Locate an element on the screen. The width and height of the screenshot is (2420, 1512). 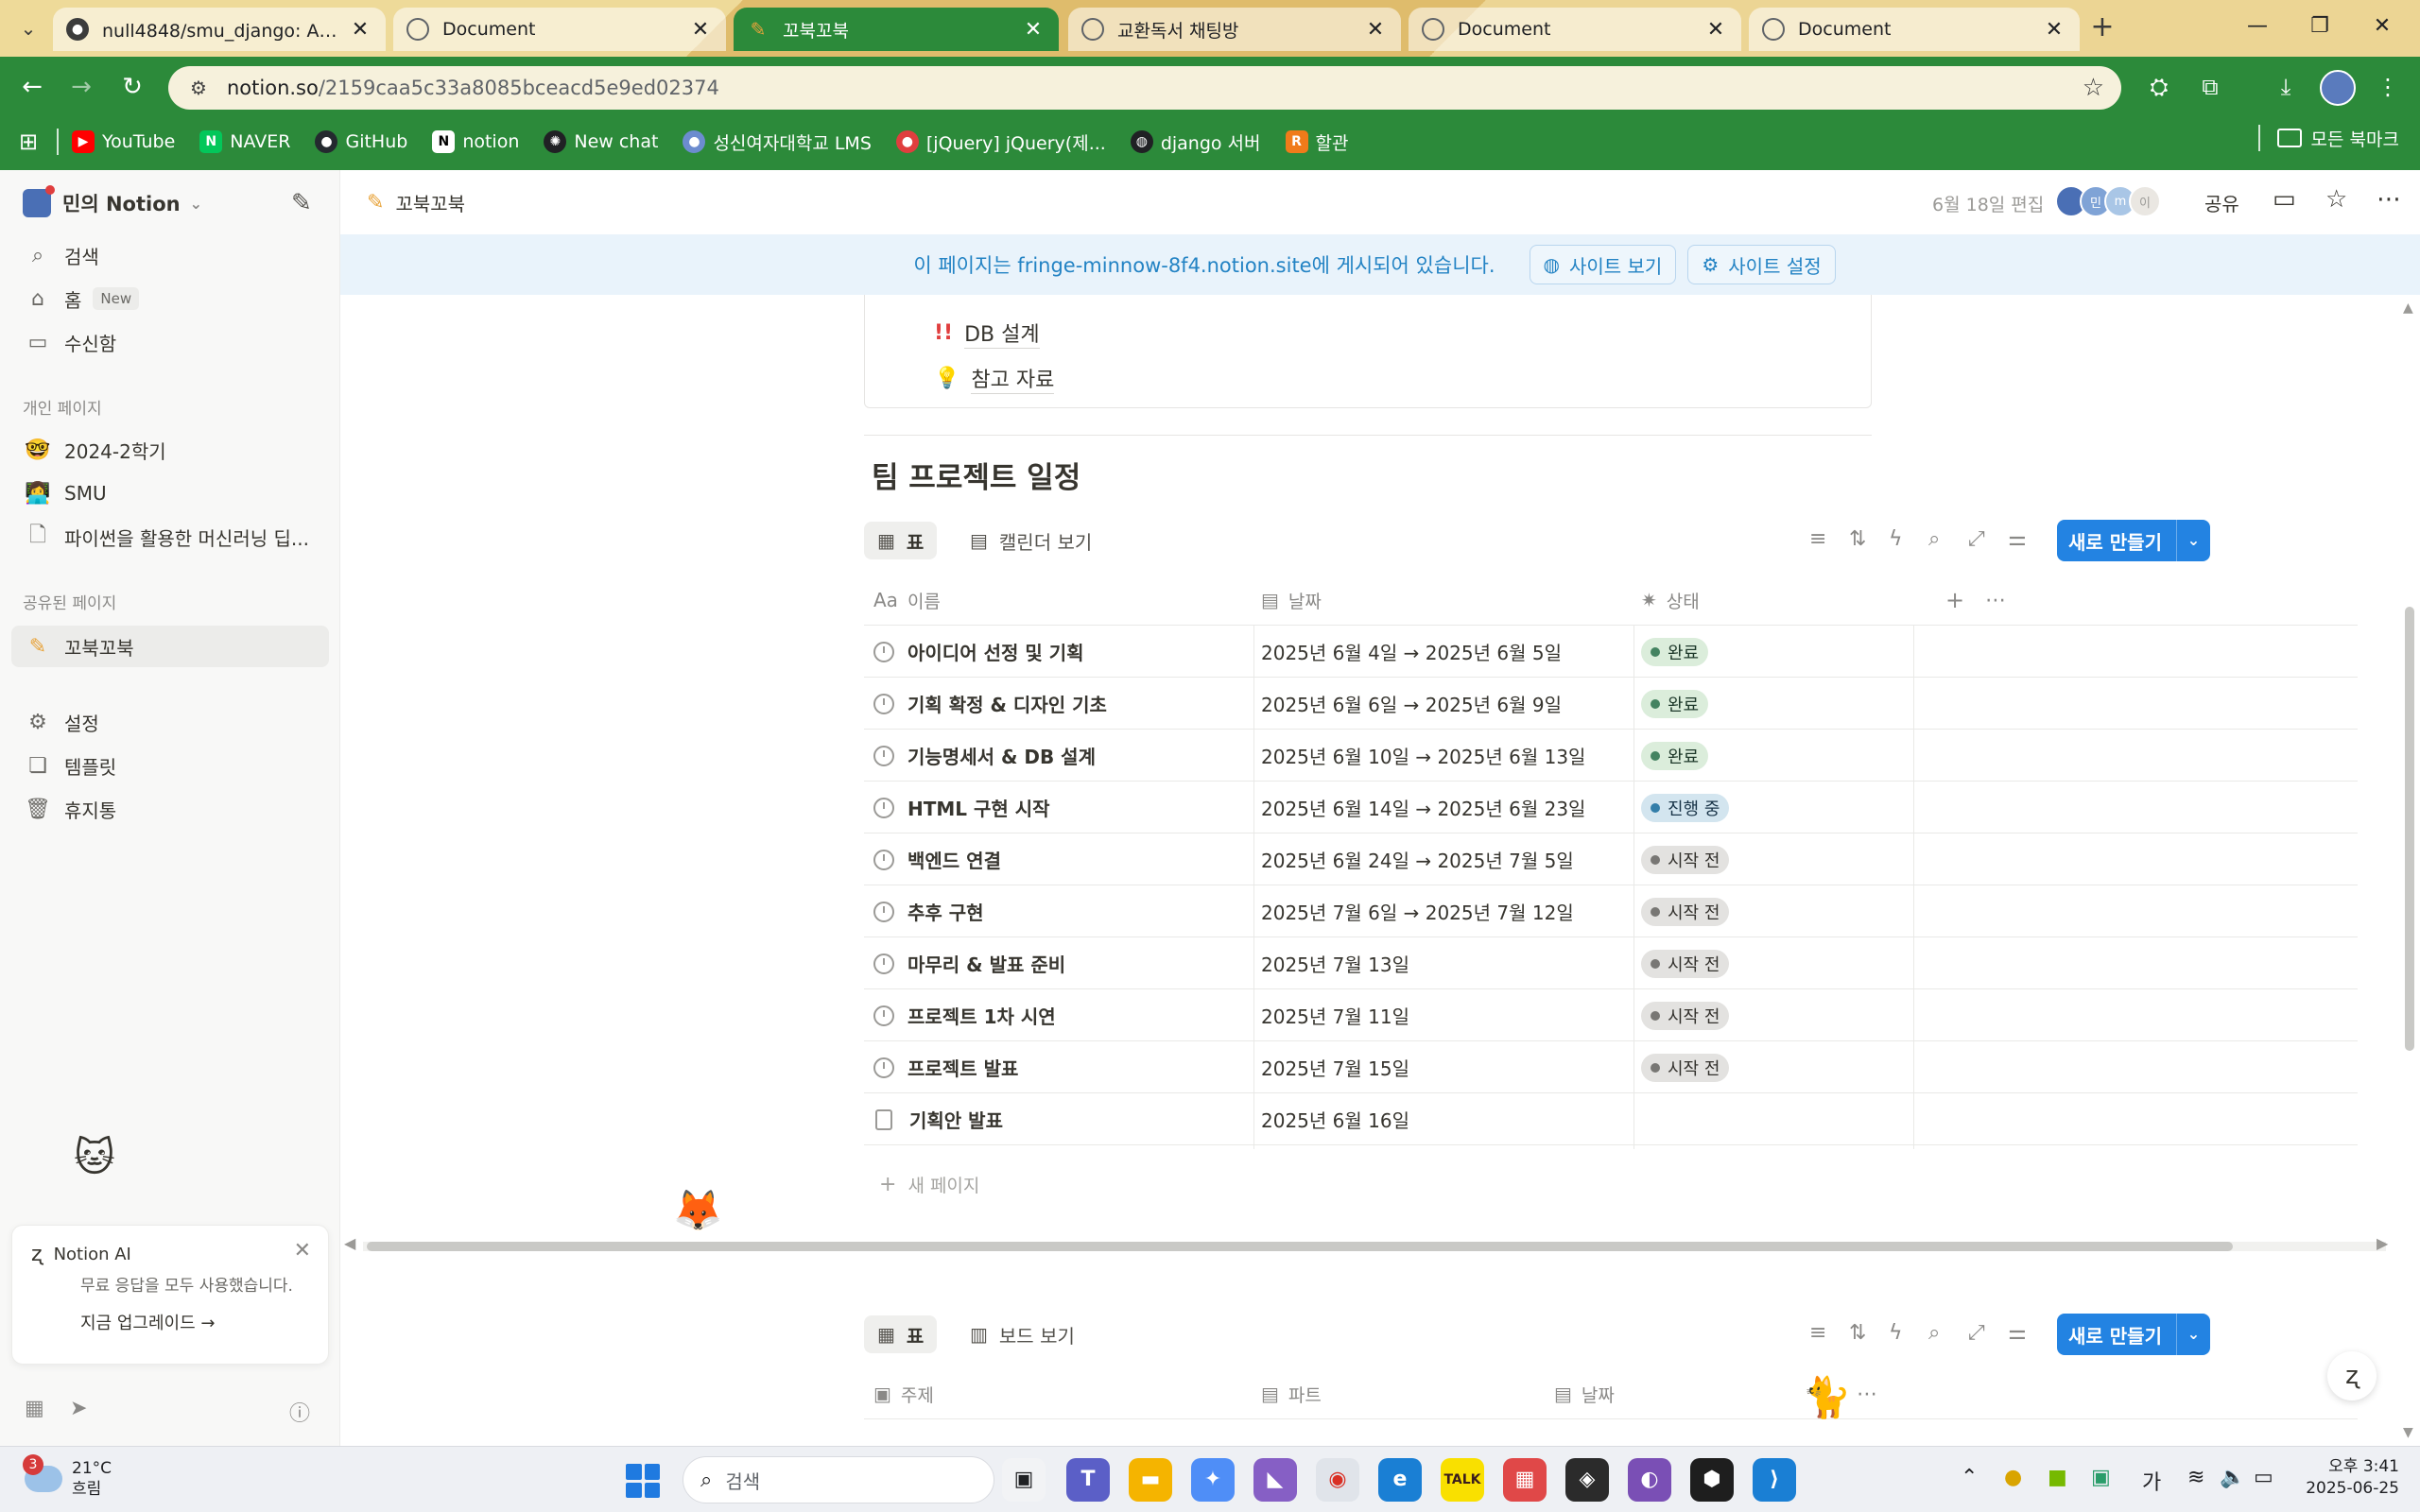
vscode-icon: ⟩ is located at coordinates (1774, 1480).